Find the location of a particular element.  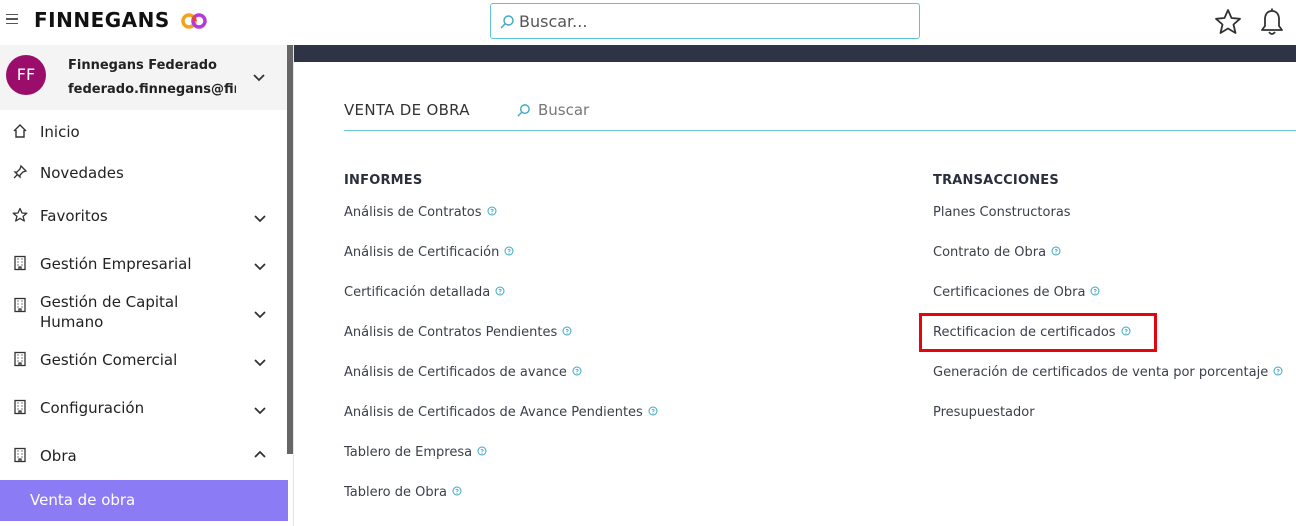

link-label: Tablero de Empresa is located at coordinates (408, 452).